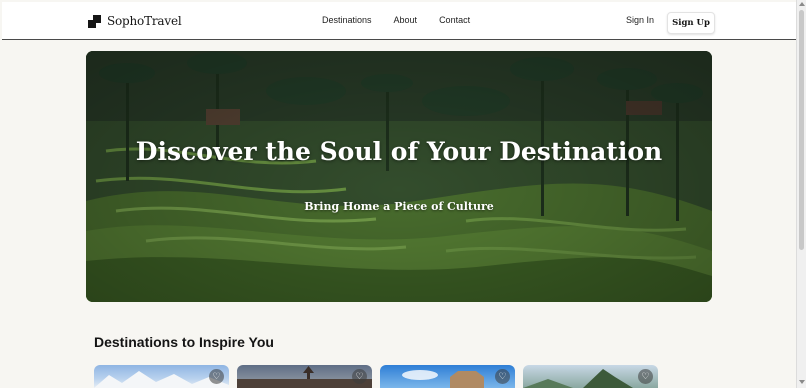 This screenshot has width=806, height=388. Describe the element at coordinates (184, 342) in the screenshot. I see `destinations-heading: Destinations to Inspire You` at that location.